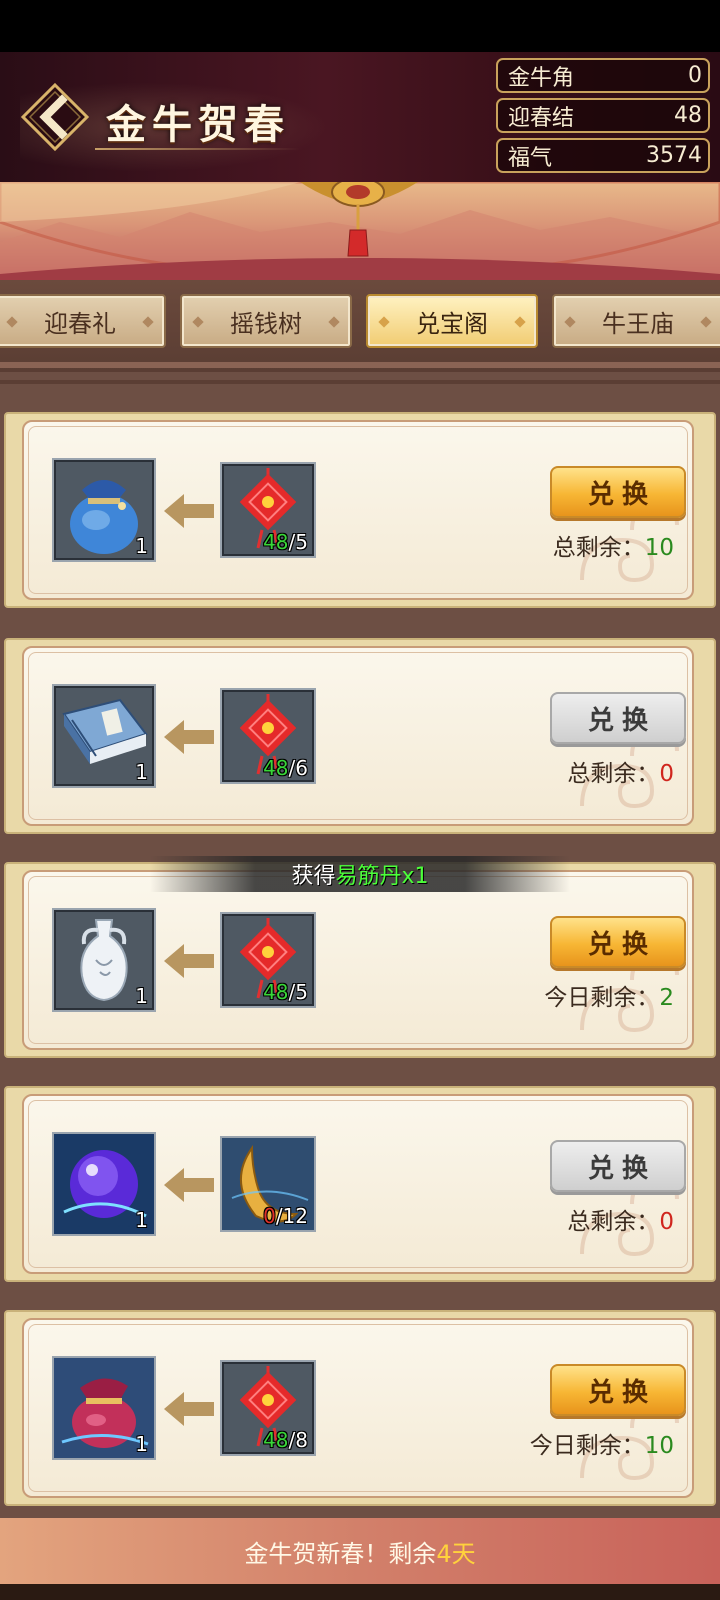  I want to click on exchange-card: 1 48/6 兑换 总剩余：0, so click(360, 736).